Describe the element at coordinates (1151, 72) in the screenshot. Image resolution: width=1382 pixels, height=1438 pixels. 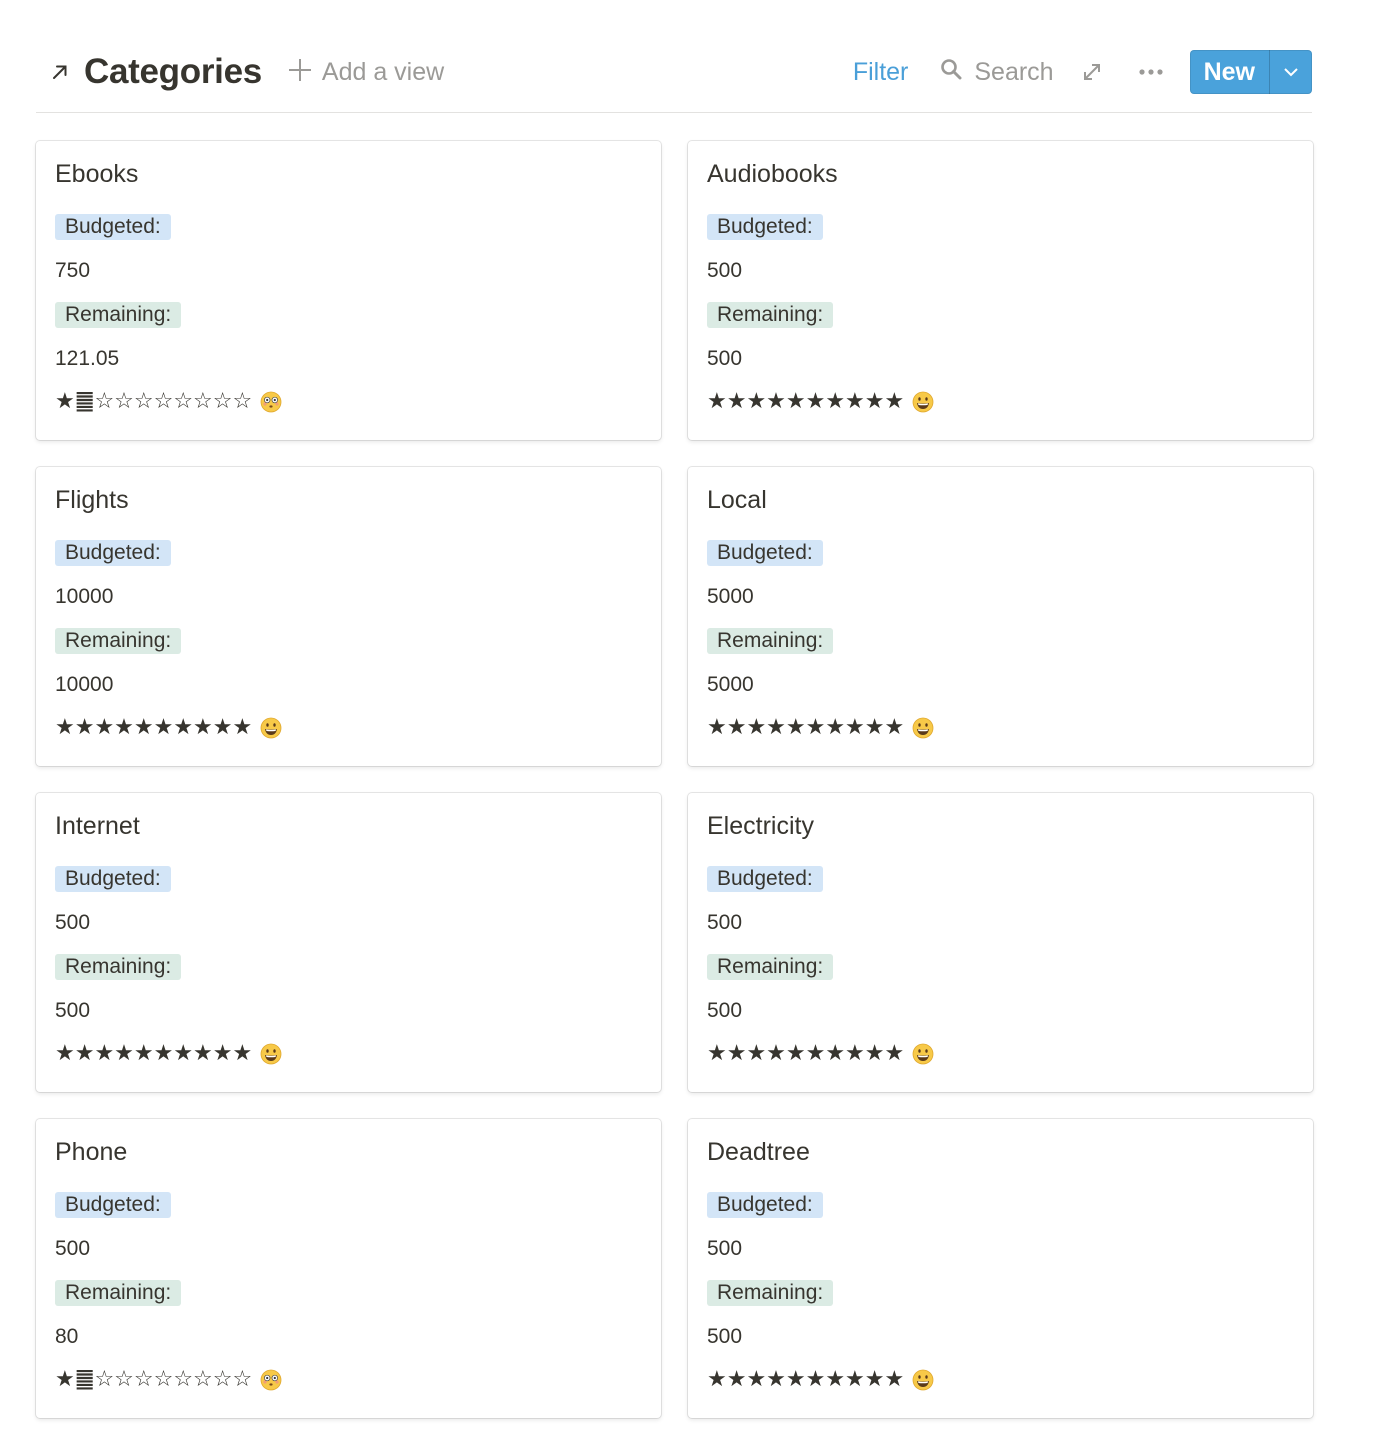
I see `more-horizontal-icon` at that location.